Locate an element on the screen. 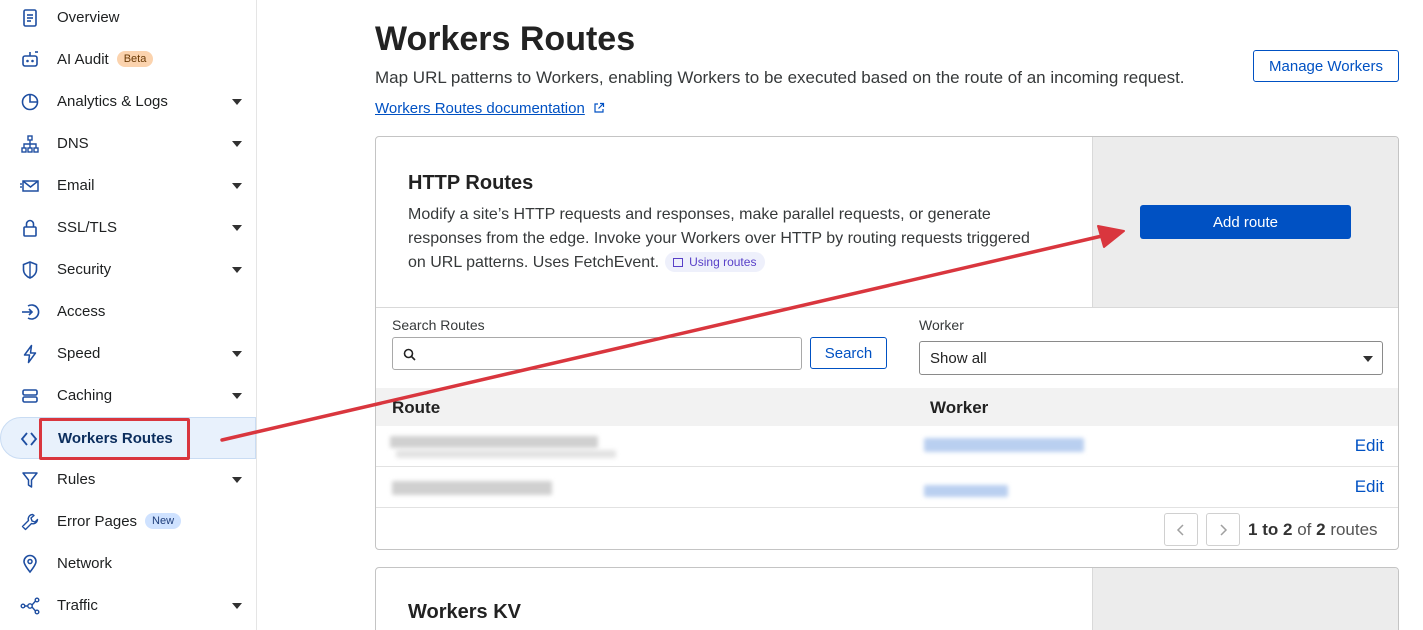 The width and height of the screenshot is (1423, 630). worker-select: Show all is located at coordinates (1151, 358).